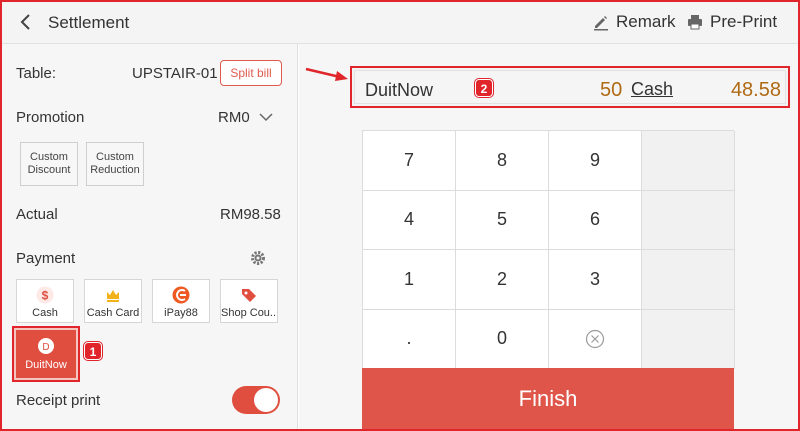 This screenshot has height=431, width=800. I want to click on clear-x-icon, so click(595, 338).